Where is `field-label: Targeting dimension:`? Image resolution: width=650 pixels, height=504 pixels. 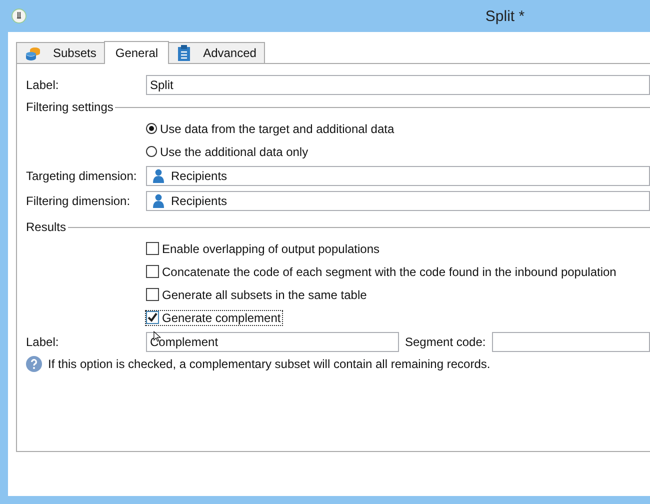 field-label: Targeting dimension: is located at coordinates (82, 175).